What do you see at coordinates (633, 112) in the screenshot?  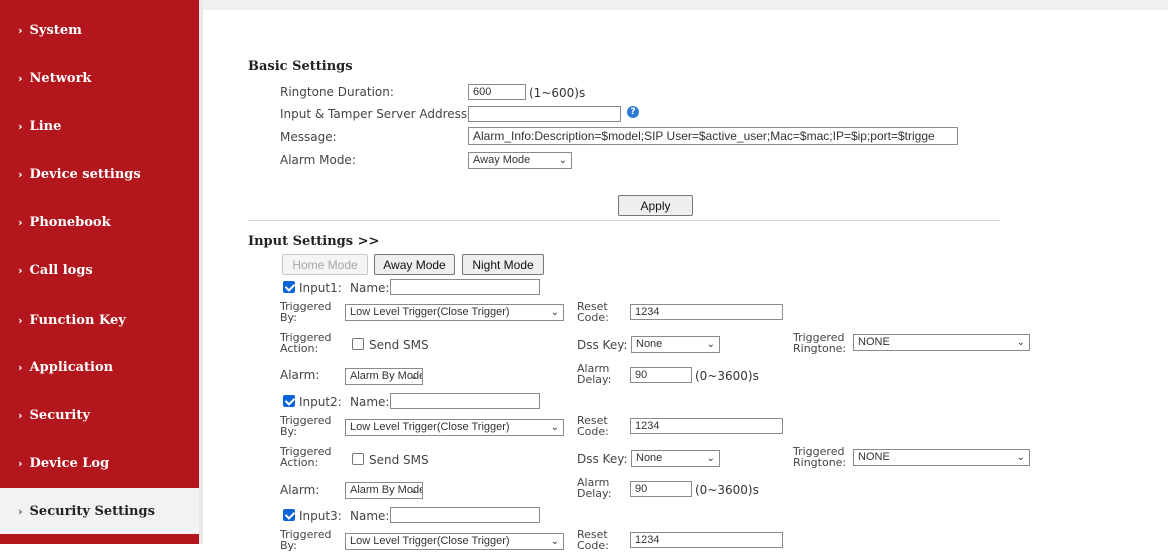 I see `help-icon: ?` at bounding box center [633, 112].